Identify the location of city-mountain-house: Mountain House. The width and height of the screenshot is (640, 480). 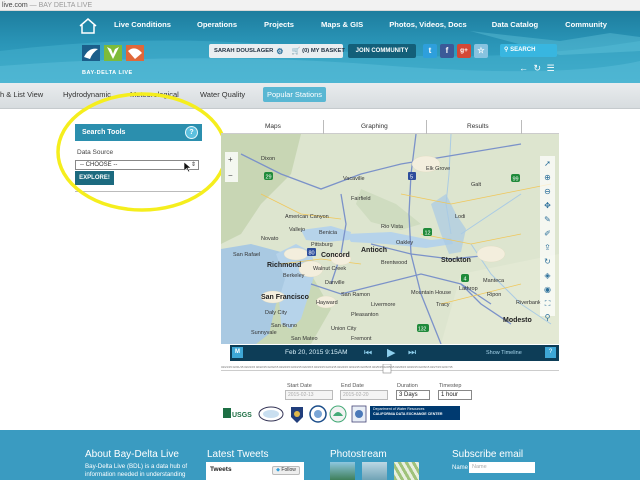
(431, 293).